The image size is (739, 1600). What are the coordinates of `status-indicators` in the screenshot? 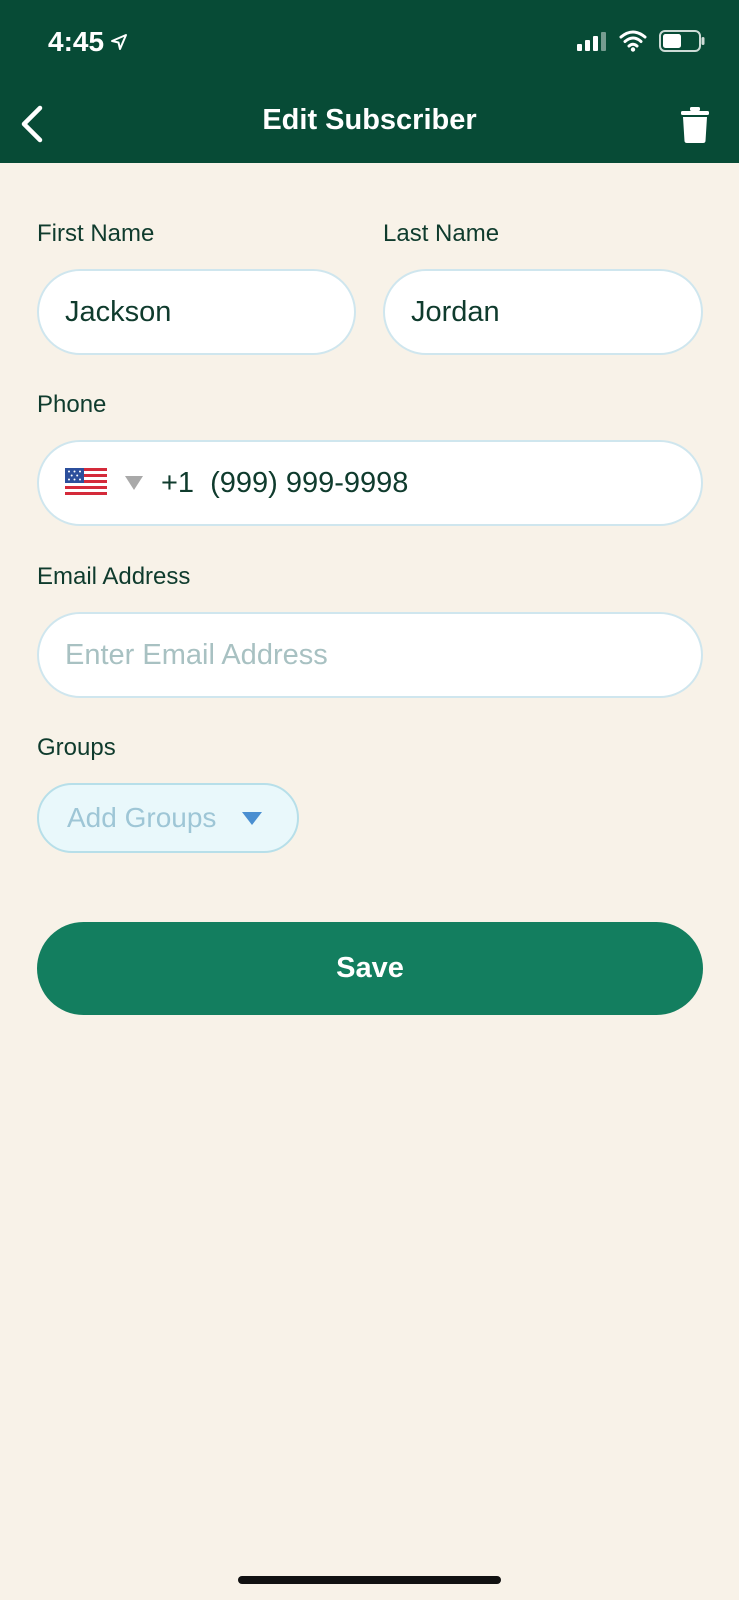 It's located at (641, 41).